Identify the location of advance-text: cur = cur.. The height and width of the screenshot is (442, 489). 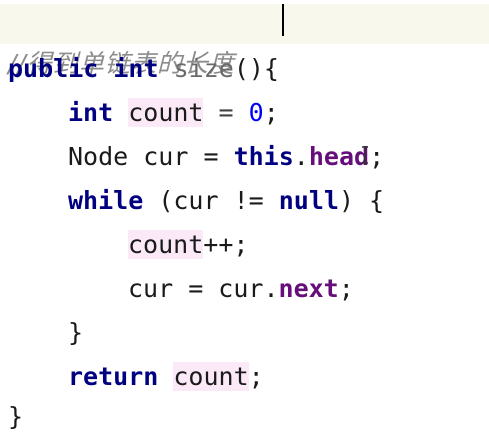
(203, 288).